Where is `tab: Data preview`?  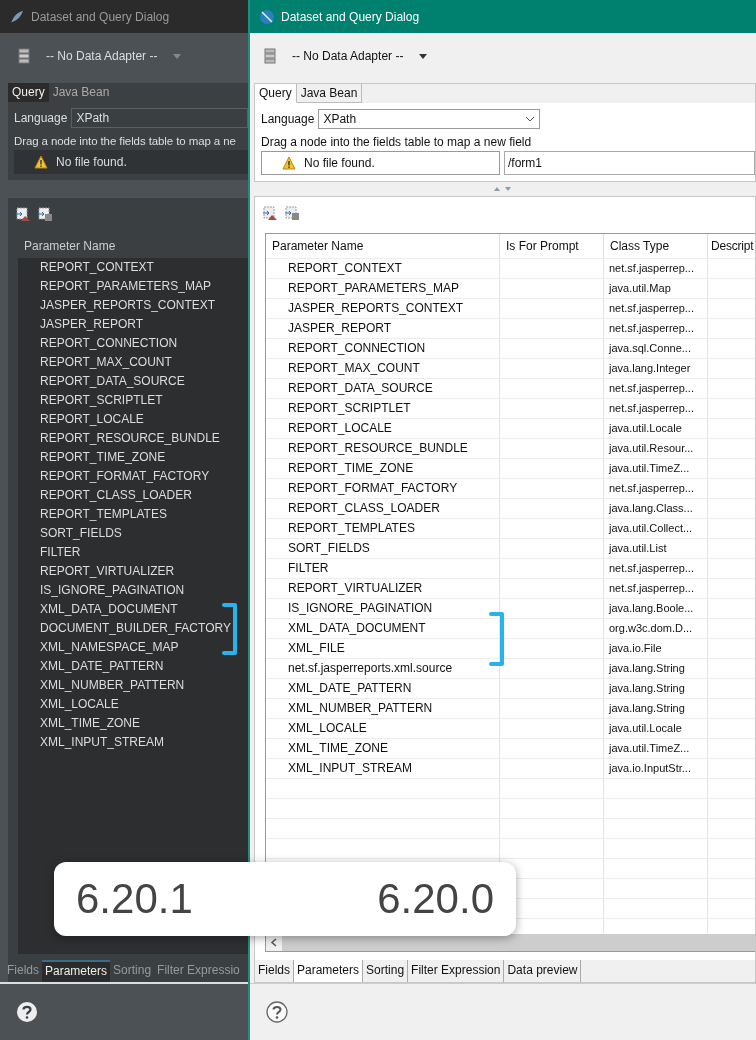 tab: Data preview is located at coordinates (543, 971).